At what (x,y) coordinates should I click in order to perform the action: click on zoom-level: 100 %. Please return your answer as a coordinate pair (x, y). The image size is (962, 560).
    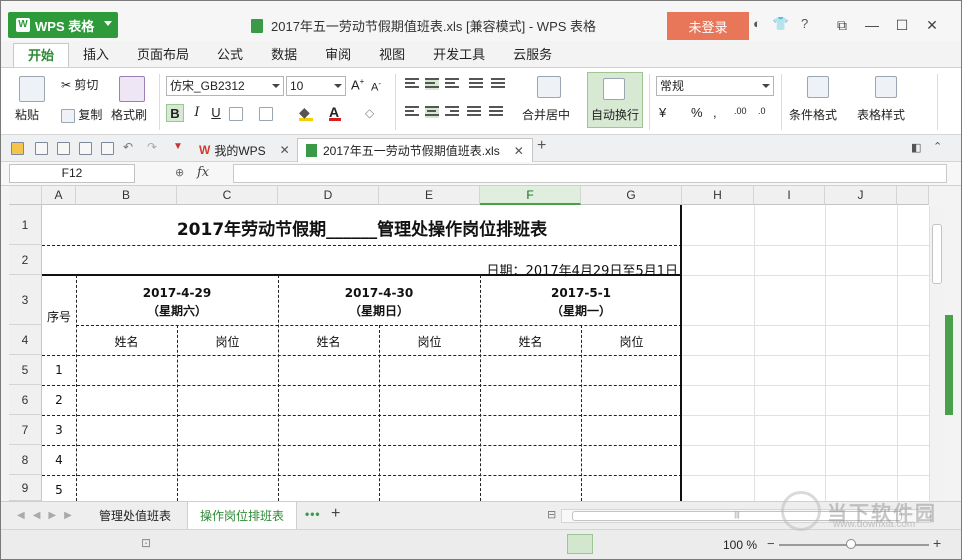
    Looking at the image, I should click on (740, 545).